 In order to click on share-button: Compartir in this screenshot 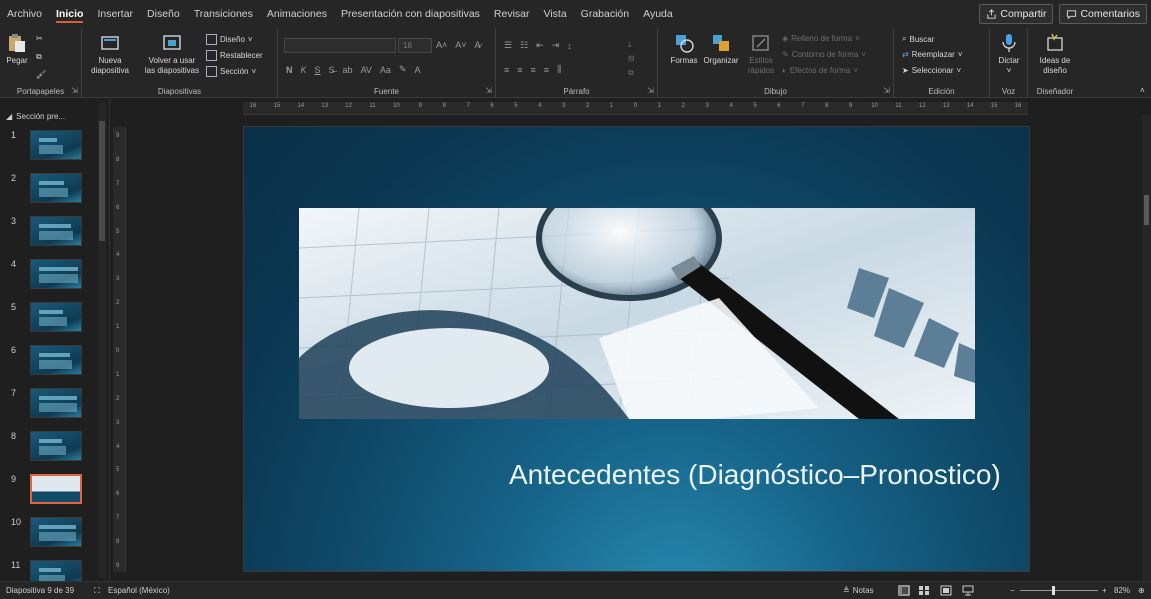, I will do `click(1016, 14)`.